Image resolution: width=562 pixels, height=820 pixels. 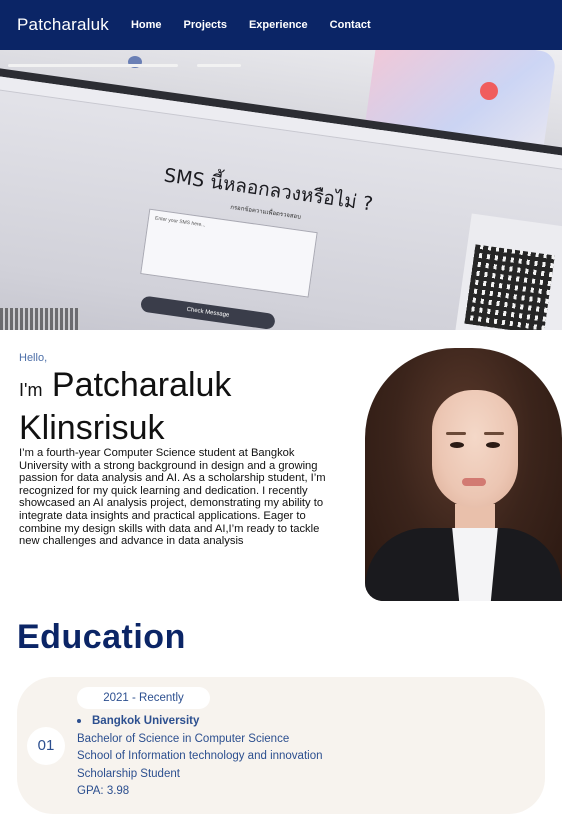 I want to click on photo-brow-left, so click(x=456, y=433).